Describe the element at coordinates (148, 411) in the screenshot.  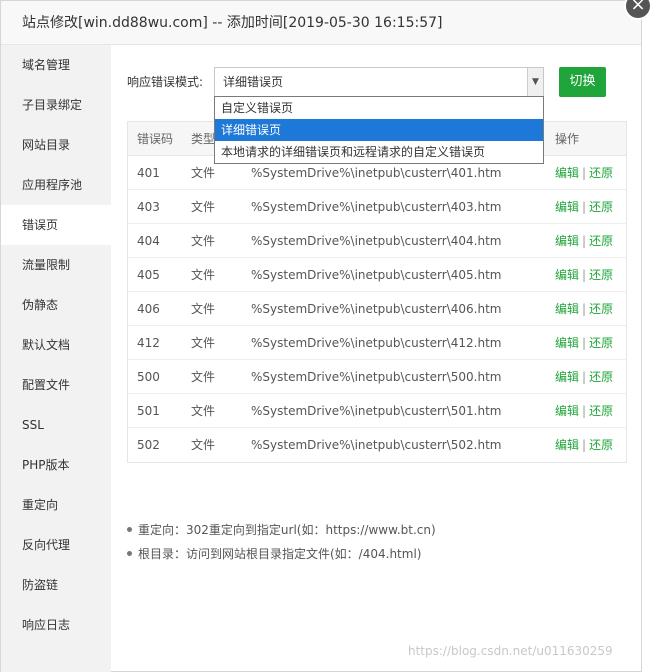
I see `row-code: 501` at that location.